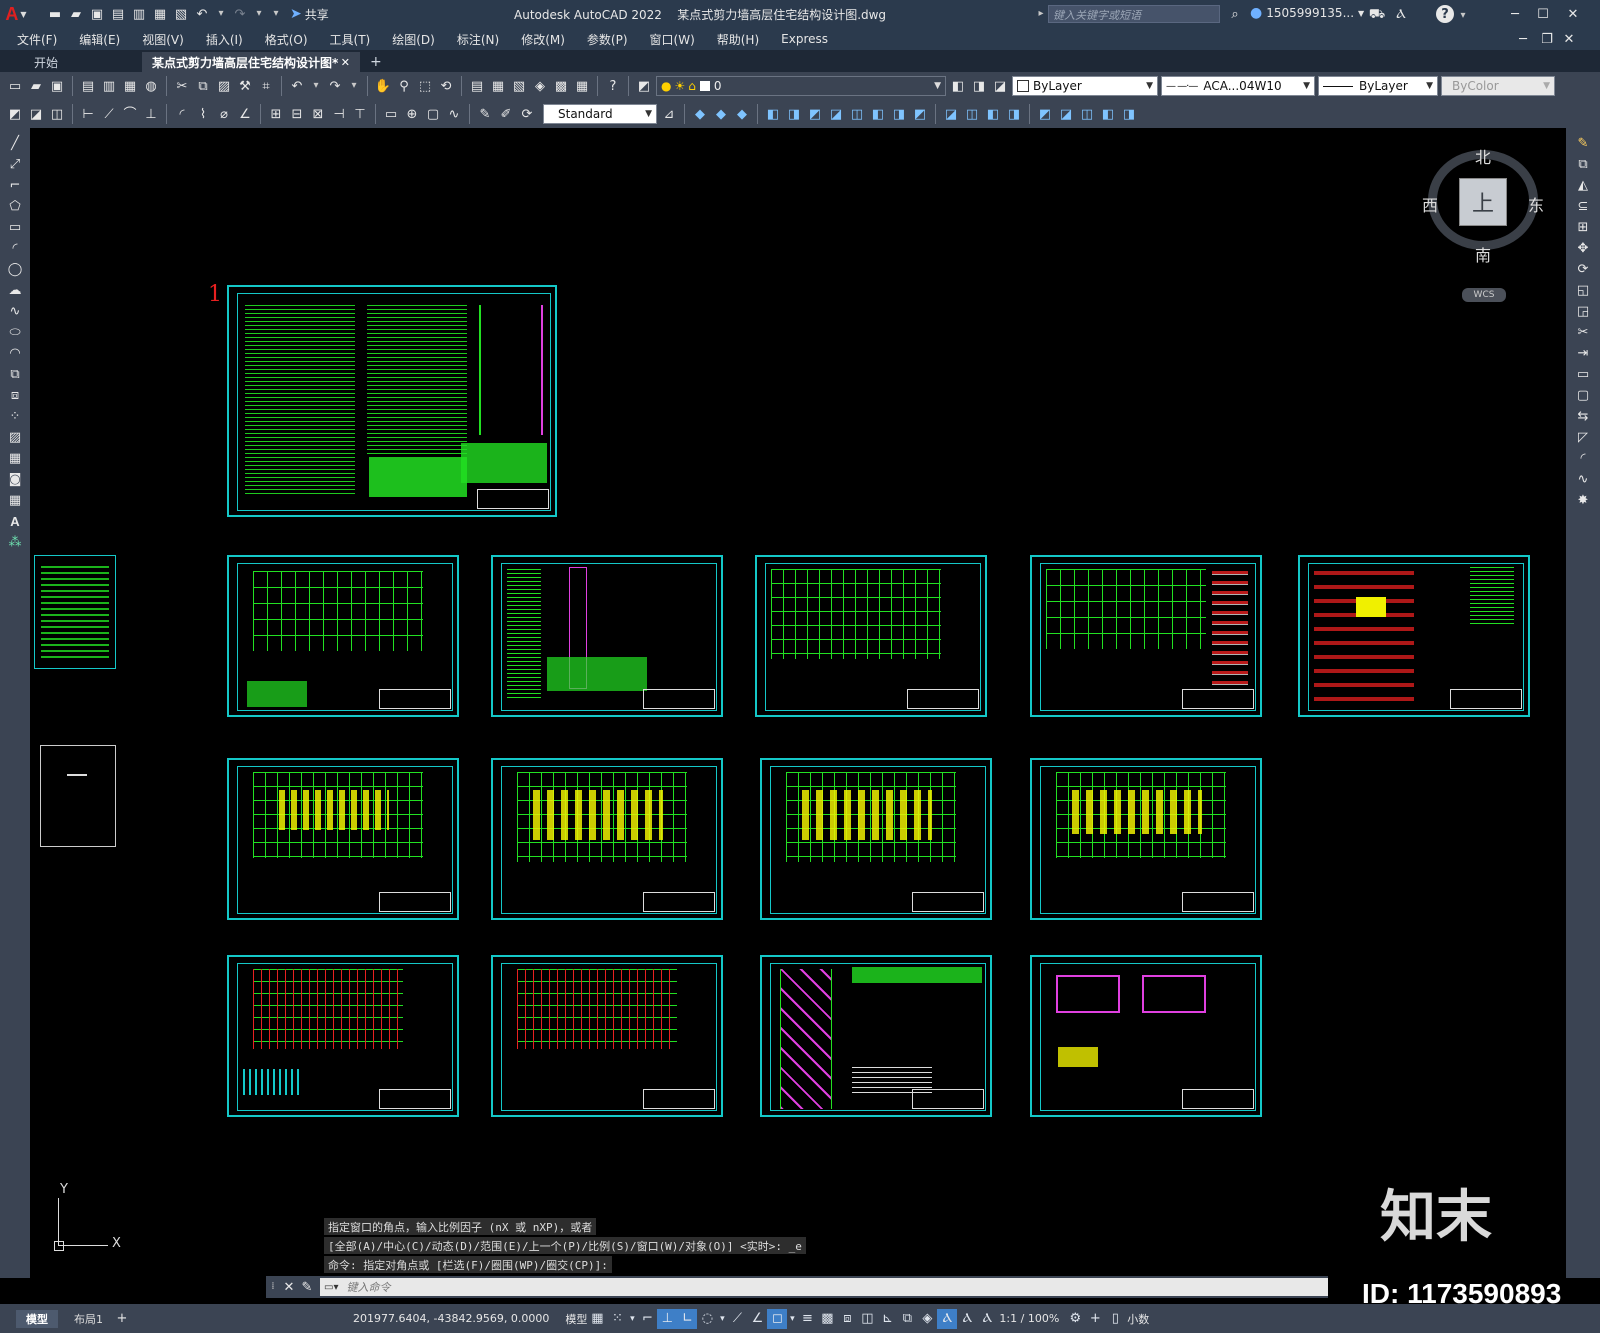 The width and height of the screenshot is (1600, 1333). I want to click on explode-icon: ✸, so click(1583, 500).